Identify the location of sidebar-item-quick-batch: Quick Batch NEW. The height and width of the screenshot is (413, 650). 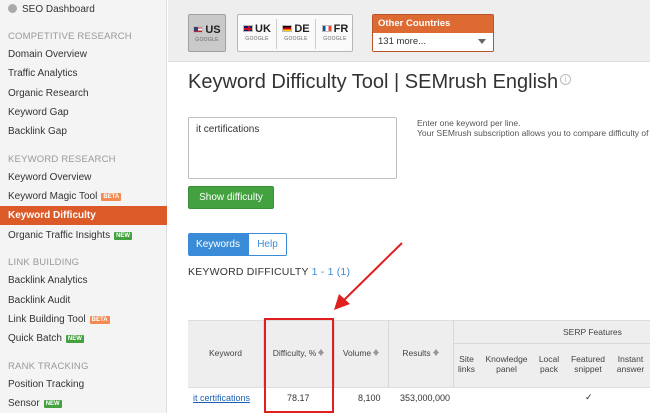
(83, 338).